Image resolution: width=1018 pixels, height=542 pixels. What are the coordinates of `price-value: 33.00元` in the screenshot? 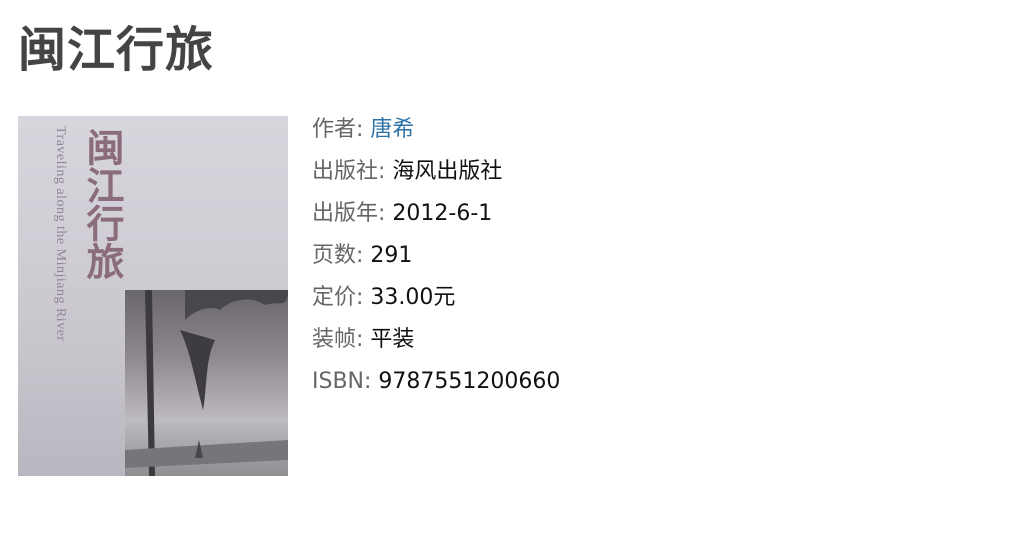 It's located at (413, 297).